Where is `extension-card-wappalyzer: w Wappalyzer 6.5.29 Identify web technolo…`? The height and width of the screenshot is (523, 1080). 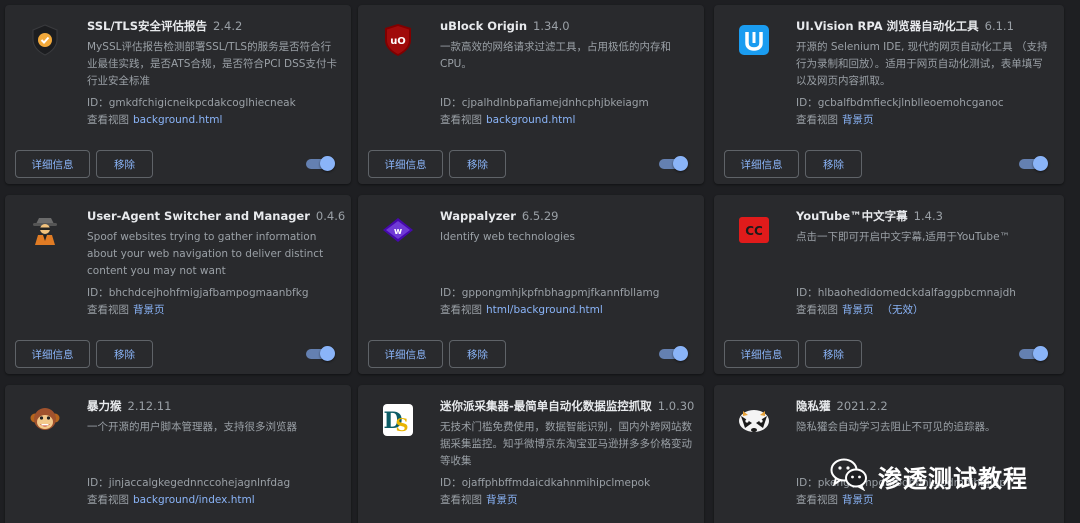
extension-card-wappalyzer: w Wappalyzer 6.5.29 Identify web technolo… is located at coordinates (531, 284).